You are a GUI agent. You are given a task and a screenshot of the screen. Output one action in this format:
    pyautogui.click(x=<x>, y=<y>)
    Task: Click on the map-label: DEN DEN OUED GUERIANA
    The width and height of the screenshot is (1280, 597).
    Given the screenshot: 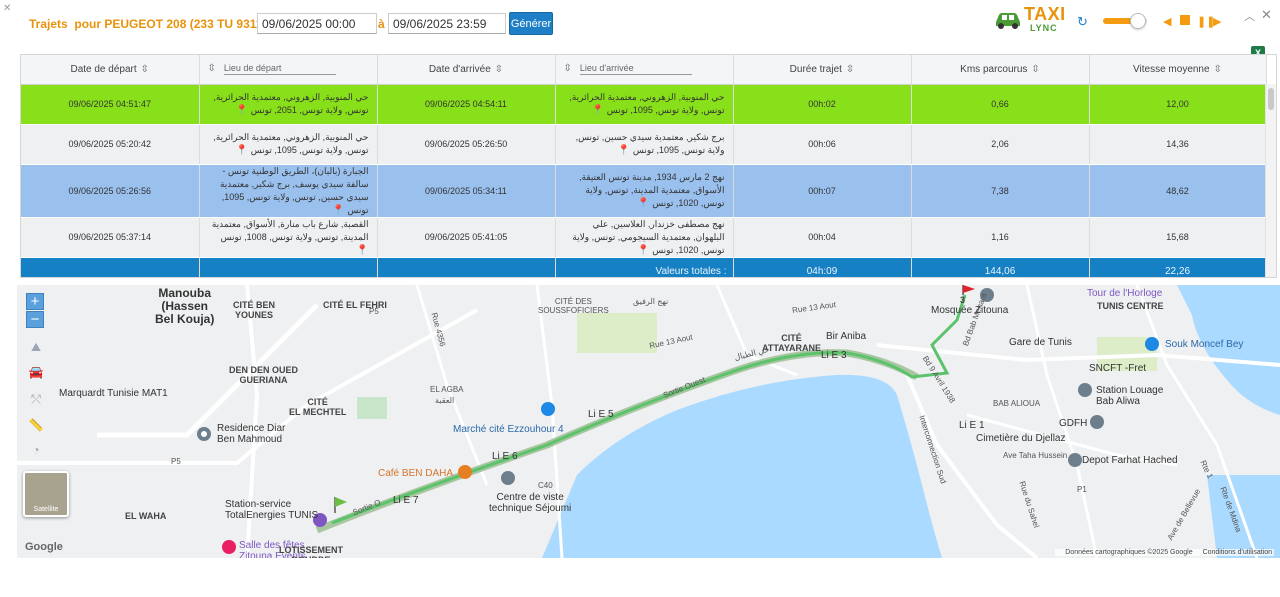 What is the action you would take?
    pyautogui.click(x=264, y=375)
    